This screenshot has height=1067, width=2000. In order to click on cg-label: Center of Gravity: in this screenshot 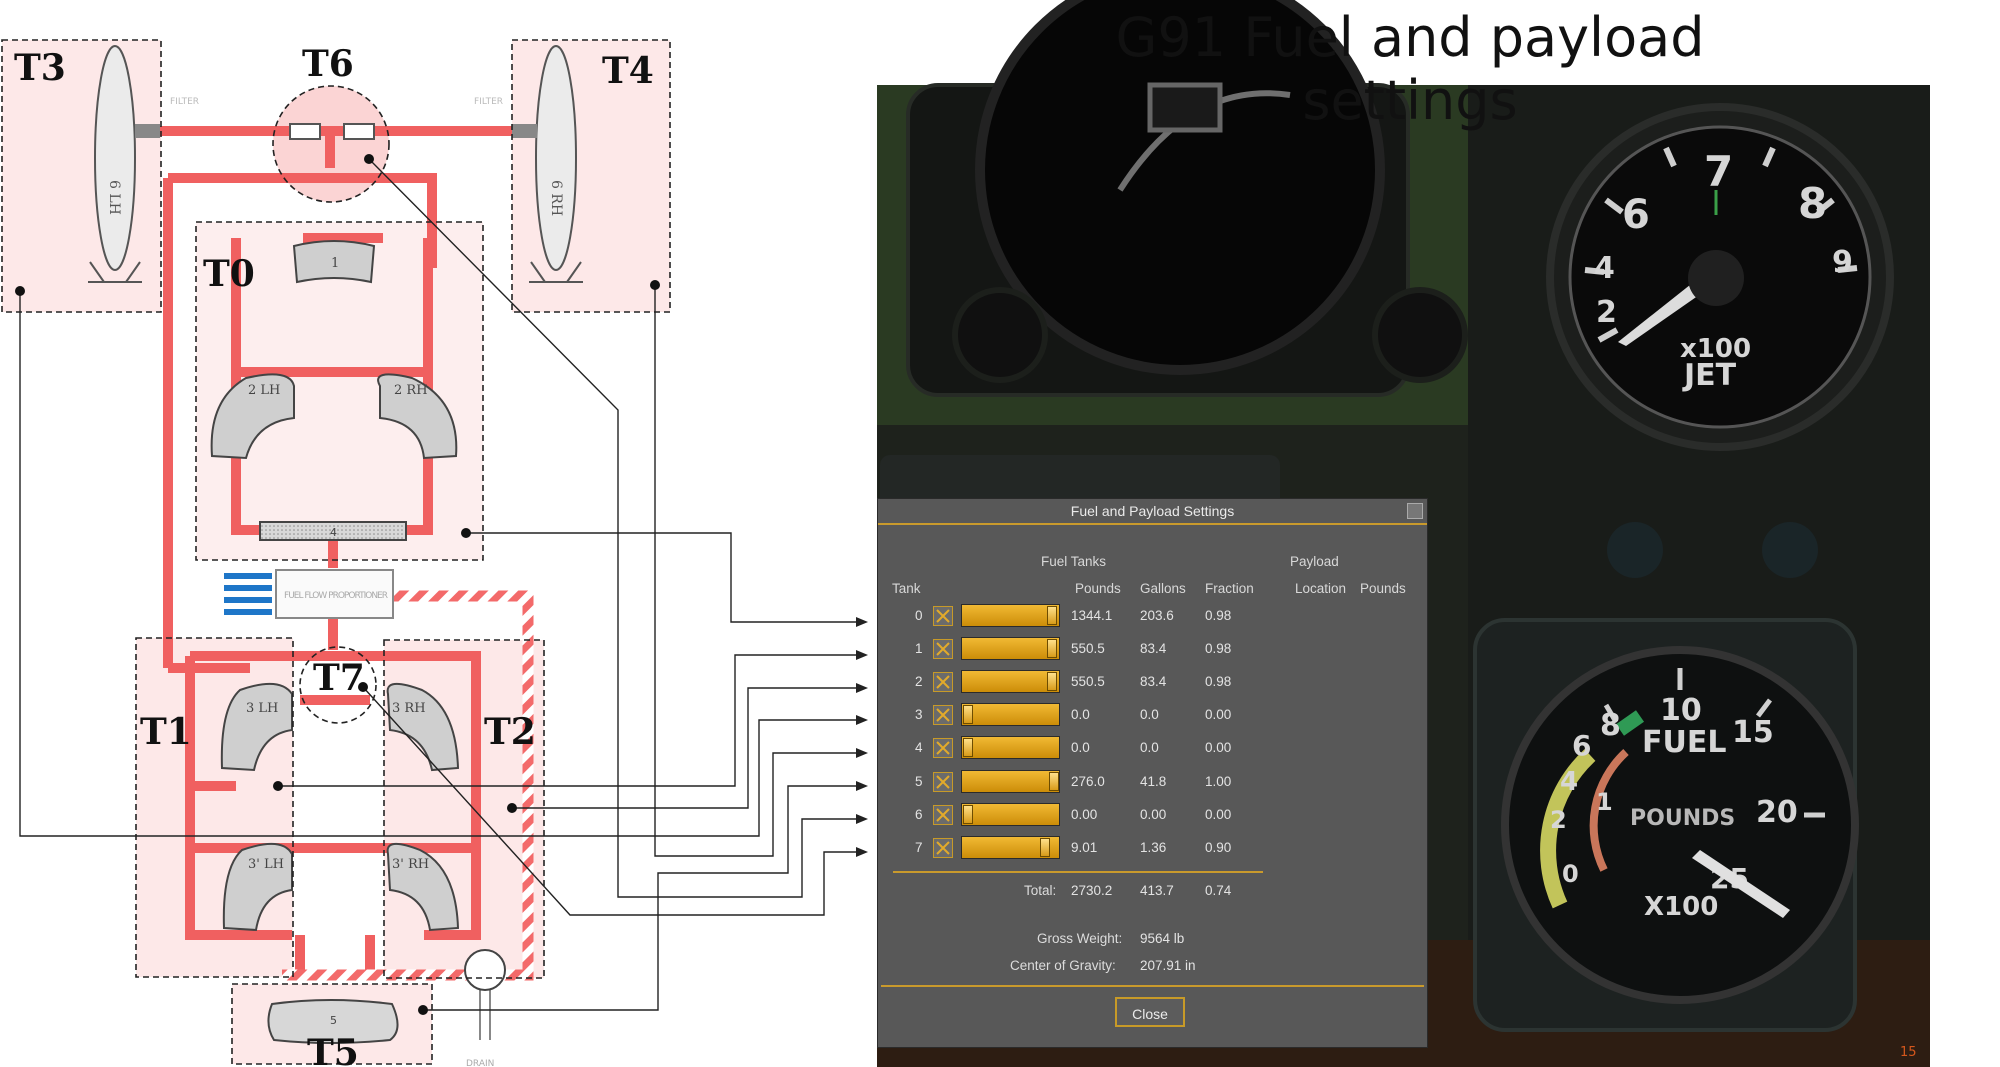, I will do `click(1063, 965)`.